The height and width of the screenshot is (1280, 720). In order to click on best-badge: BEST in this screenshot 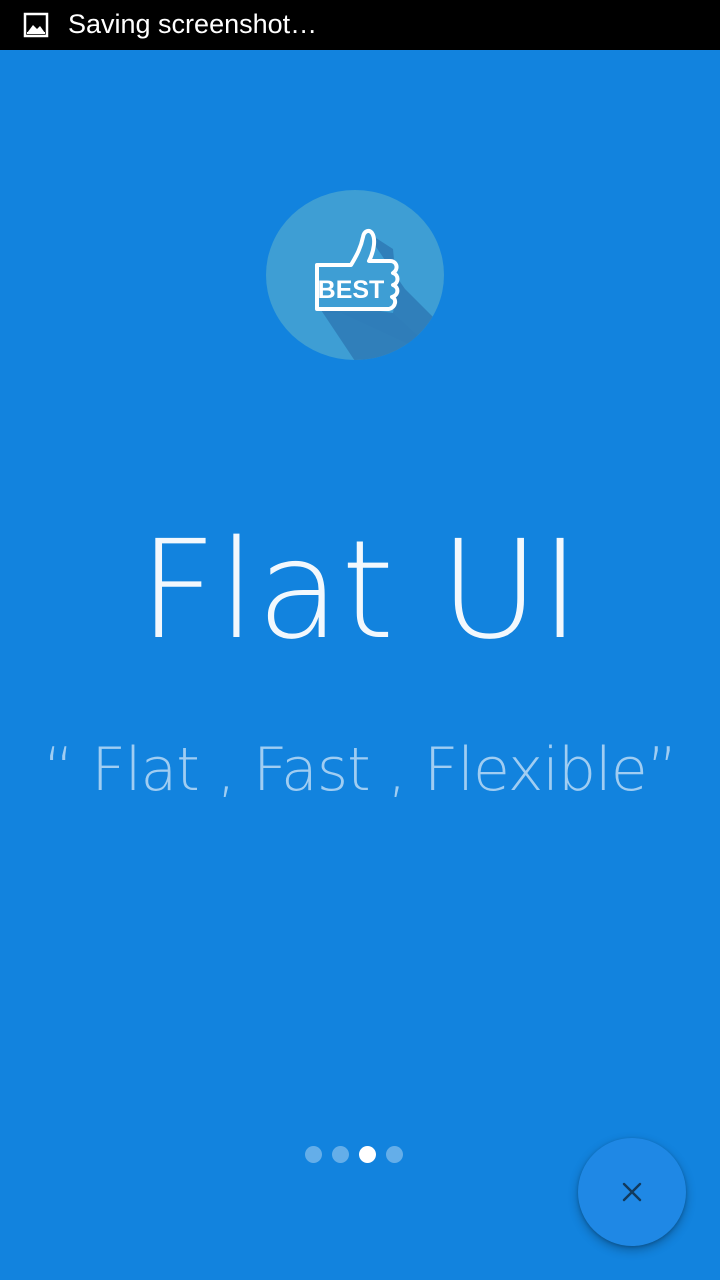, I will do `click(355, 275)`.